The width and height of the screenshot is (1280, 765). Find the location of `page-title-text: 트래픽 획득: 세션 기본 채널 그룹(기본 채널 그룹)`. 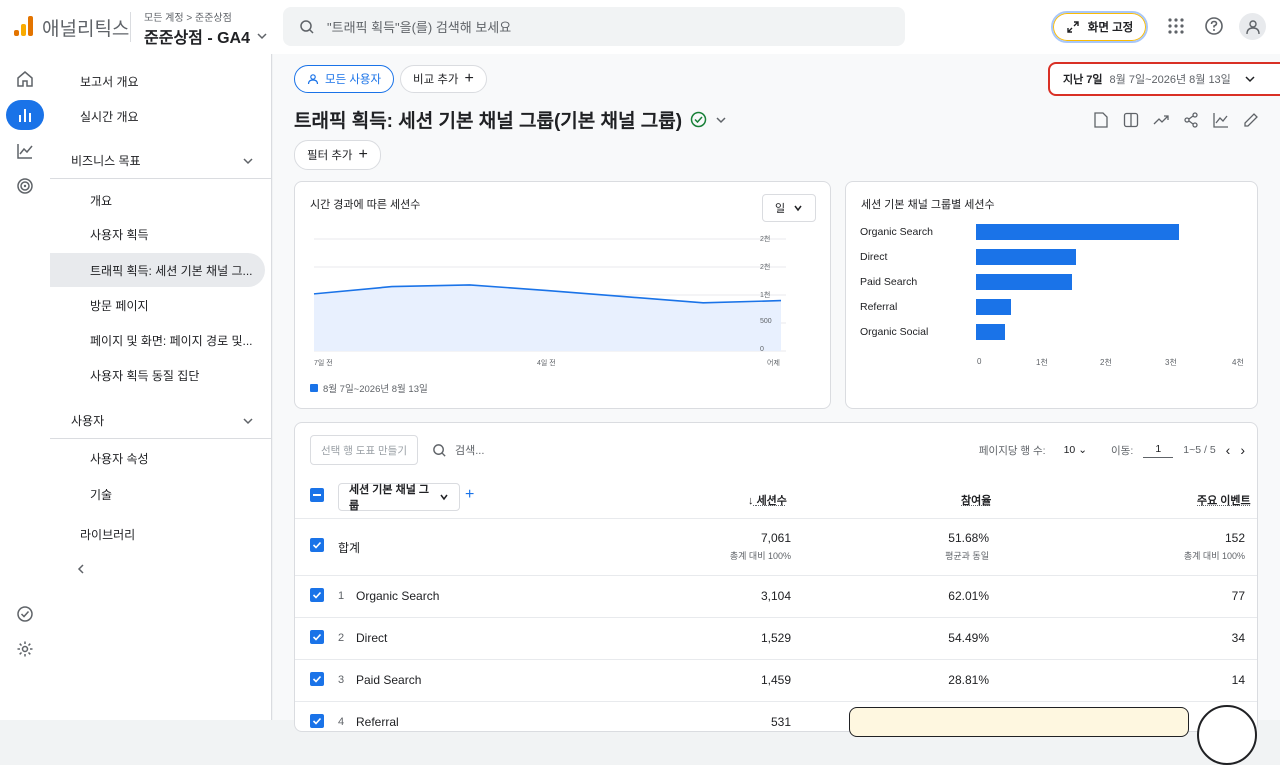

page-title-text: 트래픽 획득: 세션 기본 채널 그룹(기본 채널 그룹) is located at coordinates (488, 119).